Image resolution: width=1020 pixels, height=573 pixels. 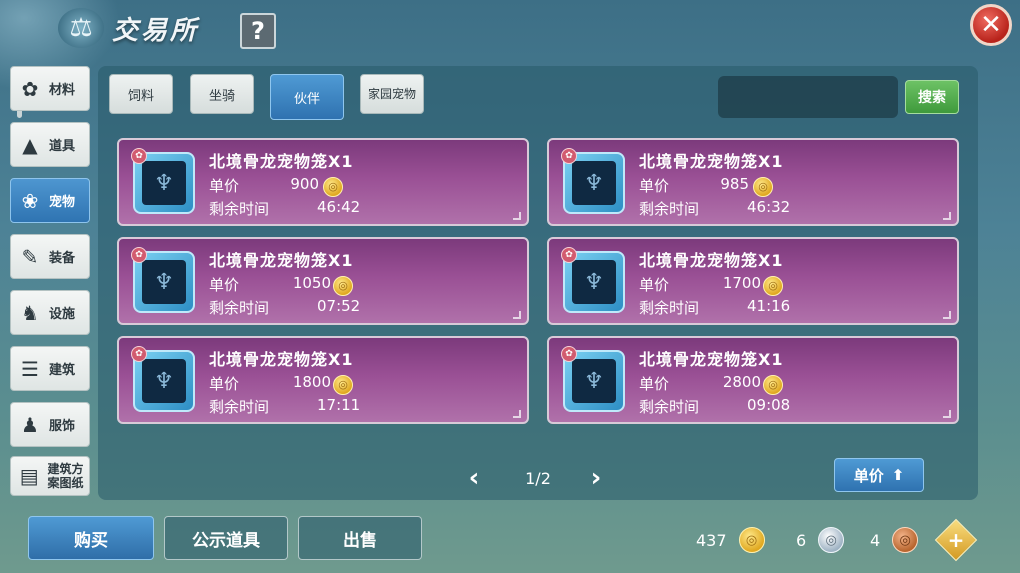 I want to click on listing-card: ♆ ✿ 北境骨龙宠物笼X1 单价 1800 ◎ 剩余时间 17:11, so click(x=323, y=380).